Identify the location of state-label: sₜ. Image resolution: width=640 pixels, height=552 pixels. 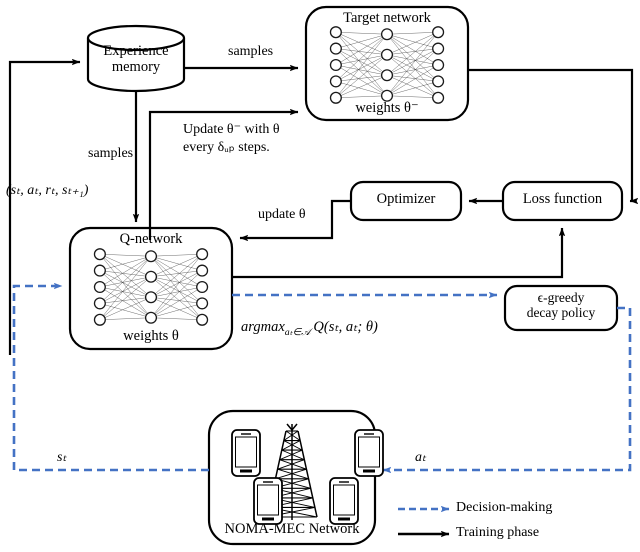
(62, 457).